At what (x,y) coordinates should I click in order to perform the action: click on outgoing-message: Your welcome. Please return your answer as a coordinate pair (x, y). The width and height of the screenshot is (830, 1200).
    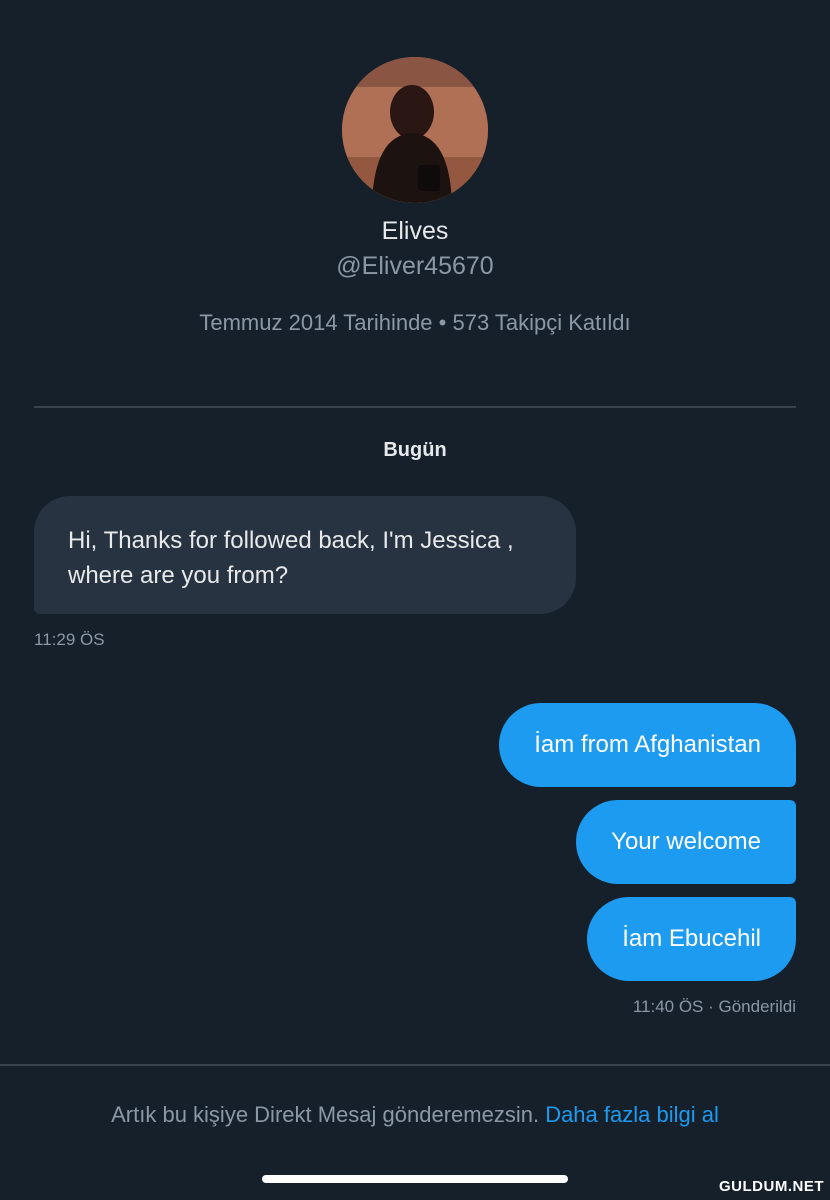
    Looking at the image, I should click on (686, 842).